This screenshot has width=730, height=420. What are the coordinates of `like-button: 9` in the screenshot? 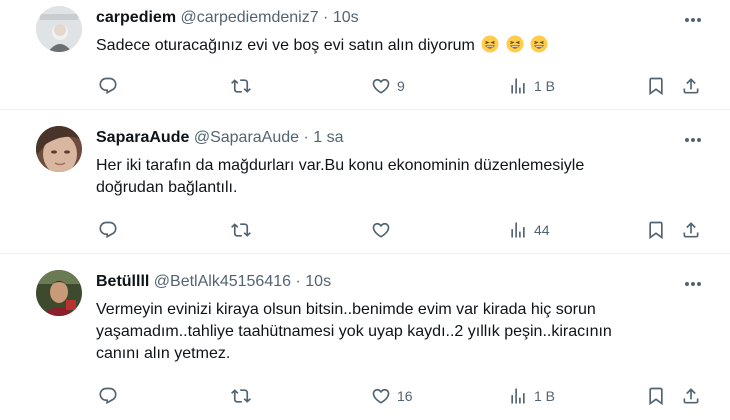 It's located at (388, 86).